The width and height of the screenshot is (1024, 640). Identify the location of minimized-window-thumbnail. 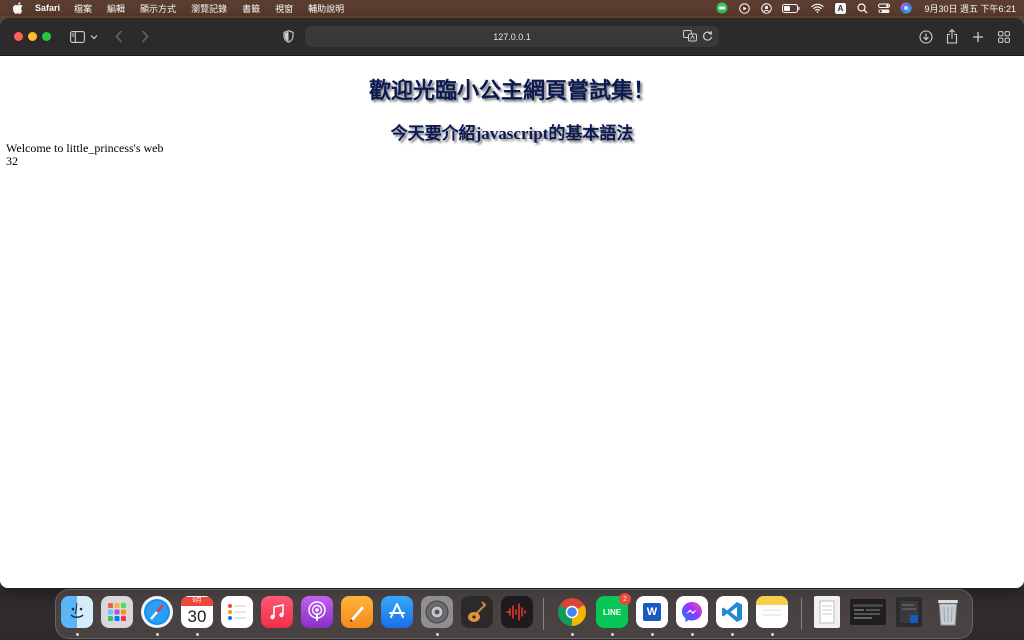
(868, 612).